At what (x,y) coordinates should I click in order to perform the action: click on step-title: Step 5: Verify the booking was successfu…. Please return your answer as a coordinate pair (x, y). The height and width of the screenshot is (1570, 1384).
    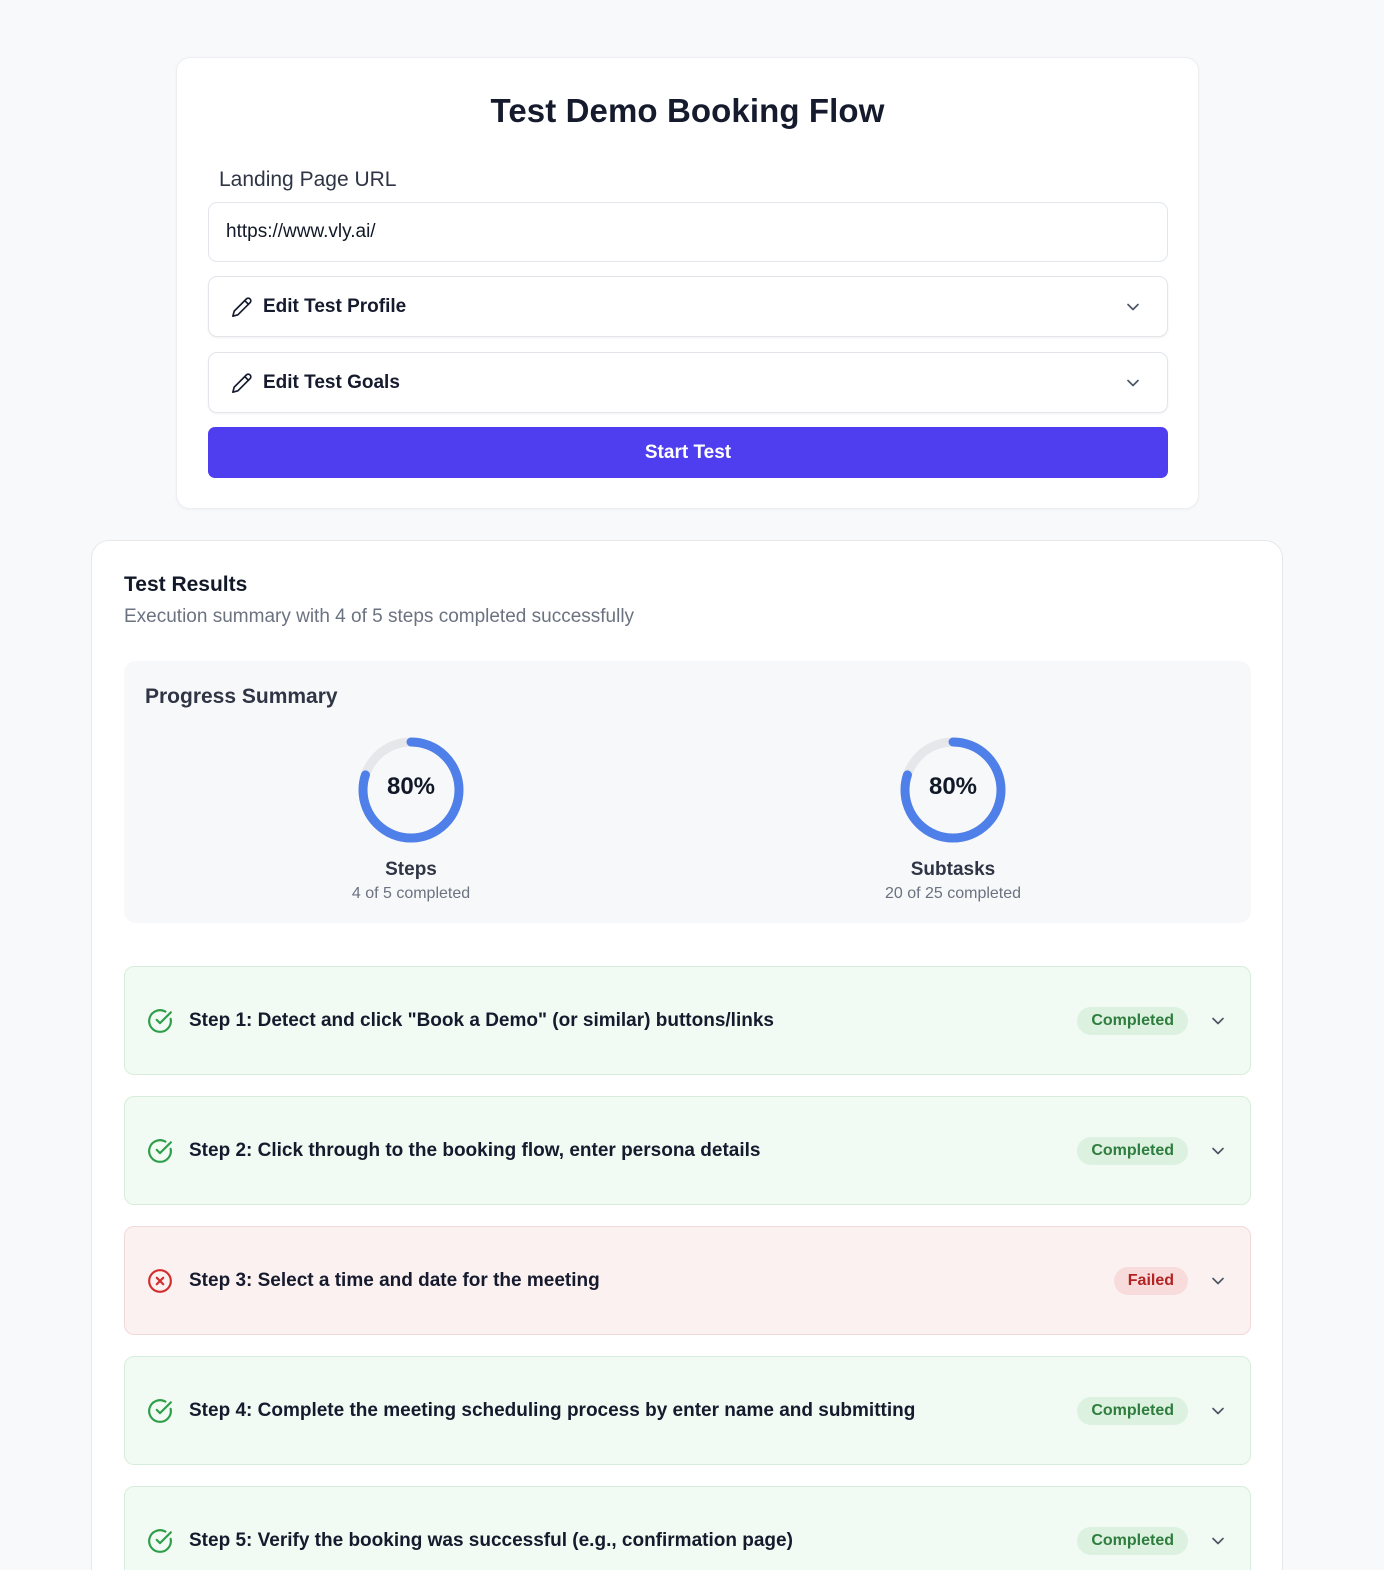
    Looking at the image, I should click on (491, 1540).